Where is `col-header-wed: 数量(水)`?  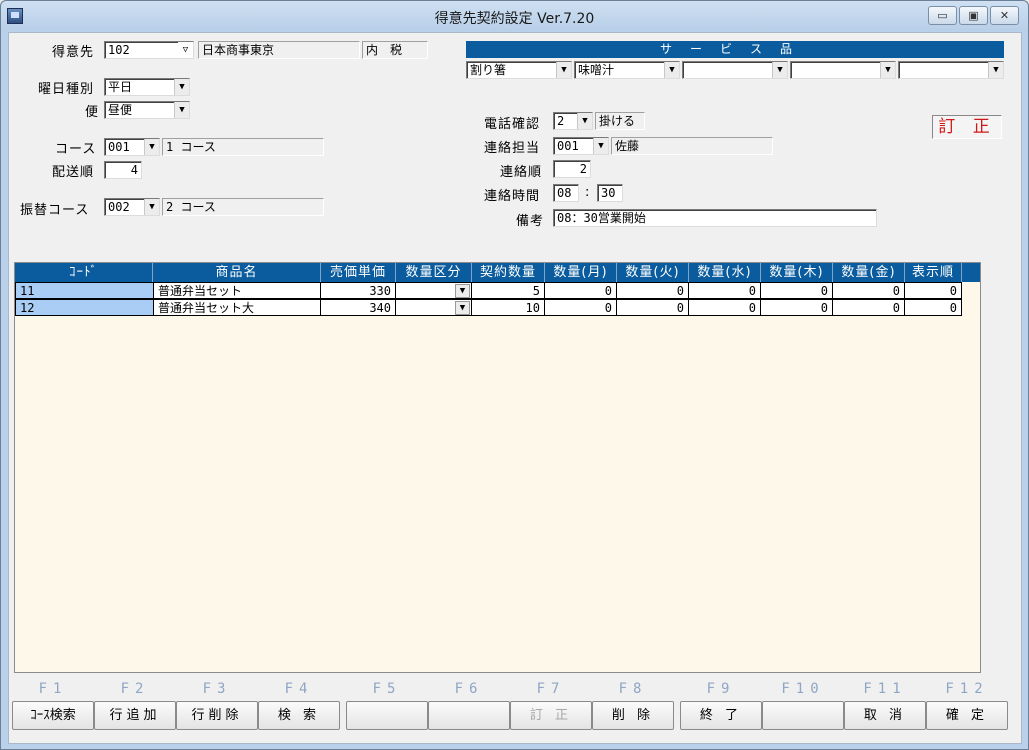
col-header-wed: 数量(水) is located at coordinates (725, 272).